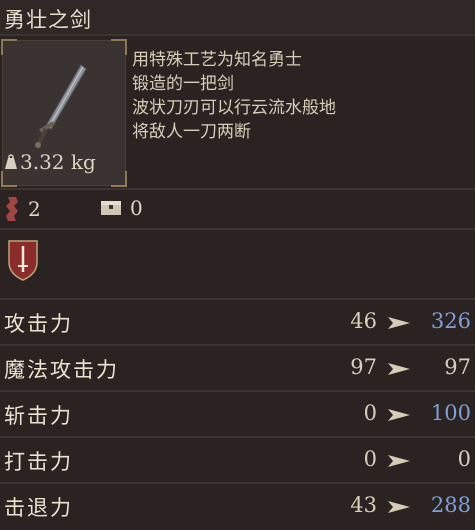 This screenshot has width=475, height=530. What do you see at coordinates (121, 208) in the screenshot?
I see `socket-slot: 0` at bounding box center [121, 208].